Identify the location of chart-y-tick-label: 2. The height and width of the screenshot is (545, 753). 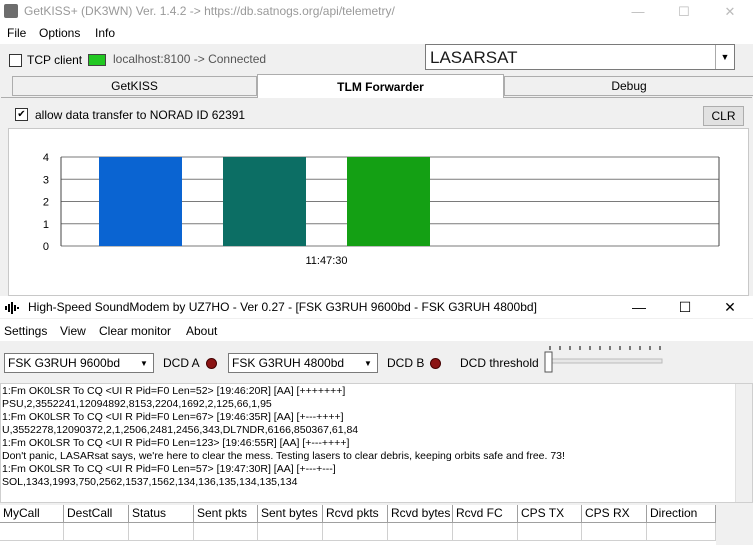
(46, 203).